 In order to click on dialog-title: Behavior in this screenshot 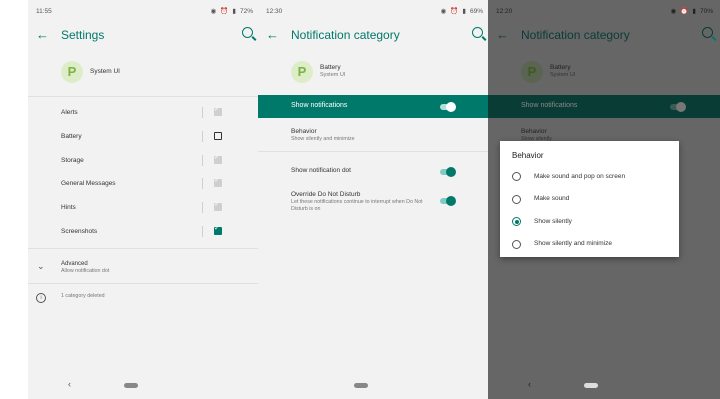, I will do `click(528, 155)`.